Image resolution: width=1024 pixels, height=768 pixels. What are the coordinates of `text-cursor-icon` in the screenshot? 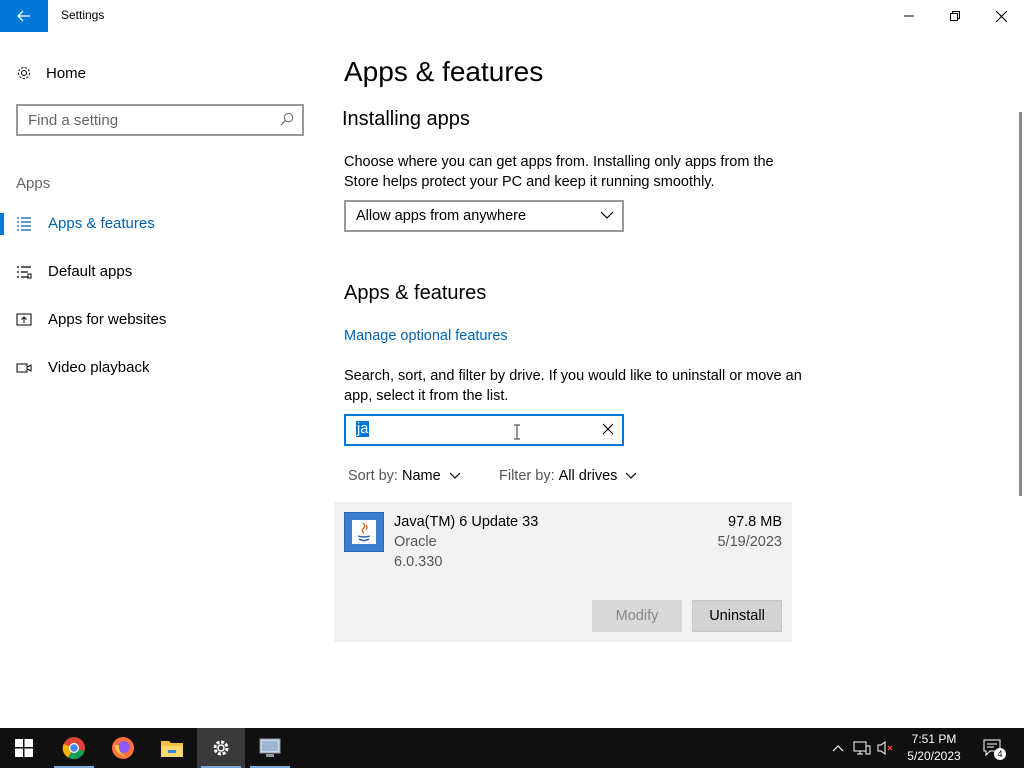 It's located at (517, 432).